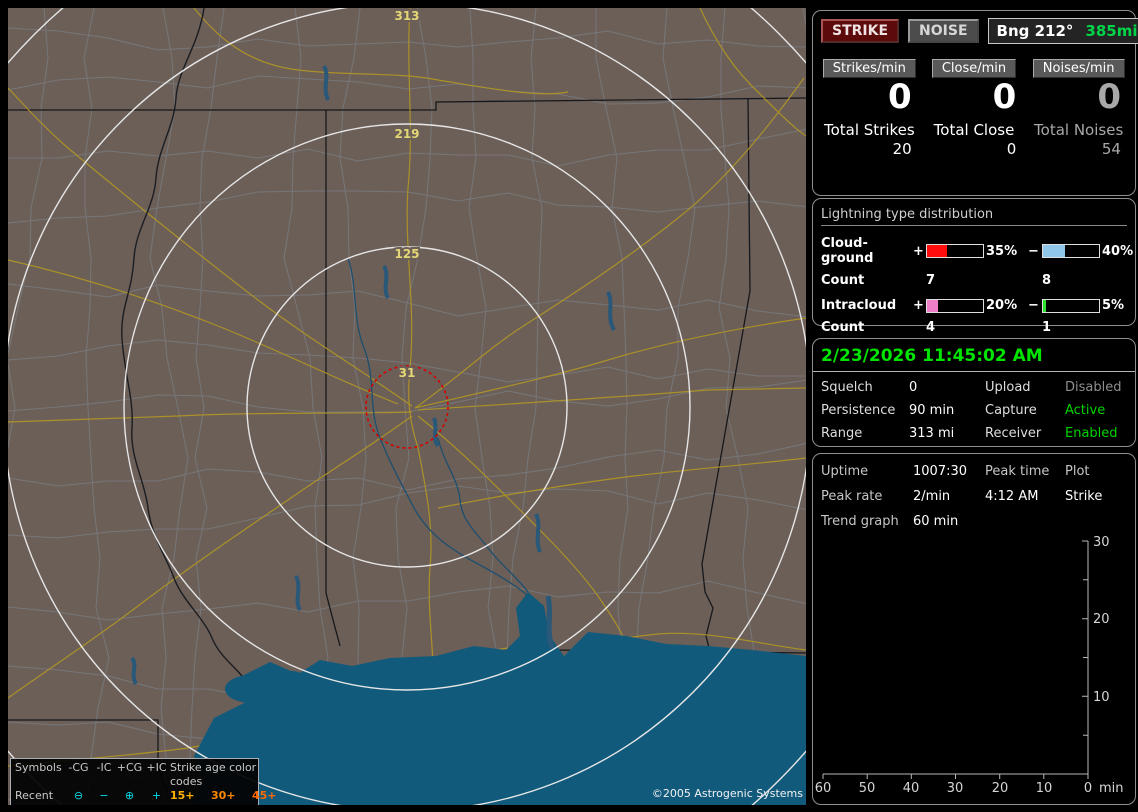 The height and width of the screenshot is (812, 1138). Describe the element at coordinates (1111, 148) in the screenshot. I see `total-noises-value: 54` at that location.